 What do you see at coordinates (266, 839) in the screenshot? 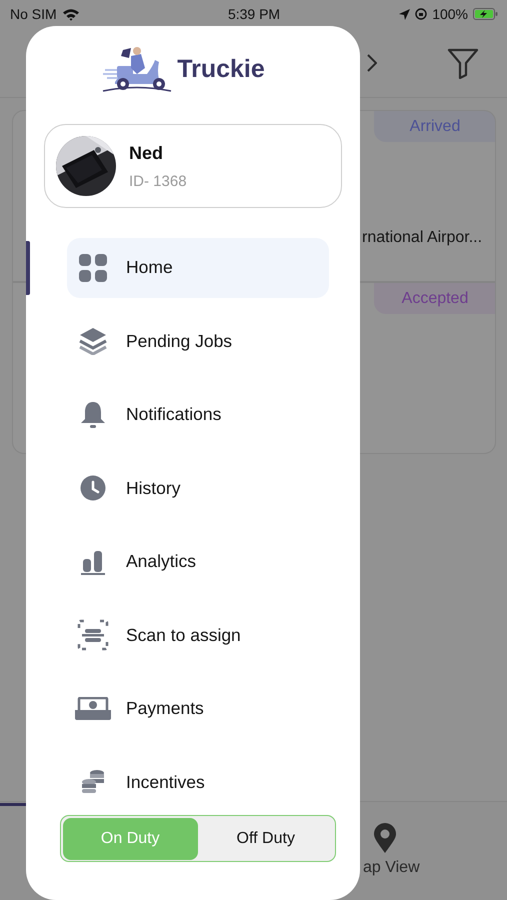
I see `duty-option: Off Duty` at bounding box center [266, 839].